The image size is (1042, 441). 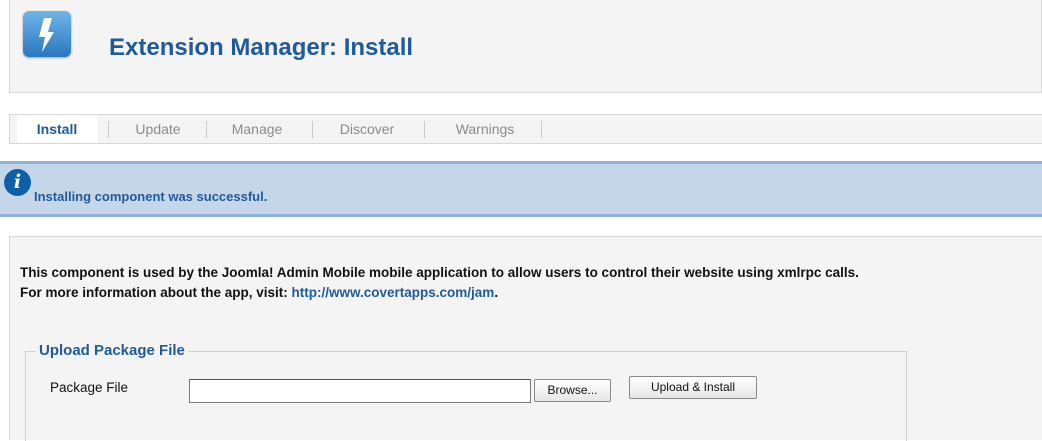 What do you see at coordinates (261, 47) in the screenshot?
I see `page-title: Extension Manager: Install` at bounding box center [261, 47].